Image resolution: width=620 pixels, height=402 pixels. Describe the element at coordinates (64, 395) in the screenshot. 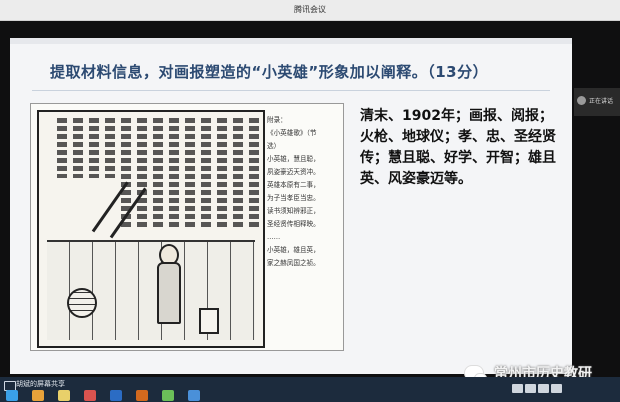

I see `folder-icon` at that location.